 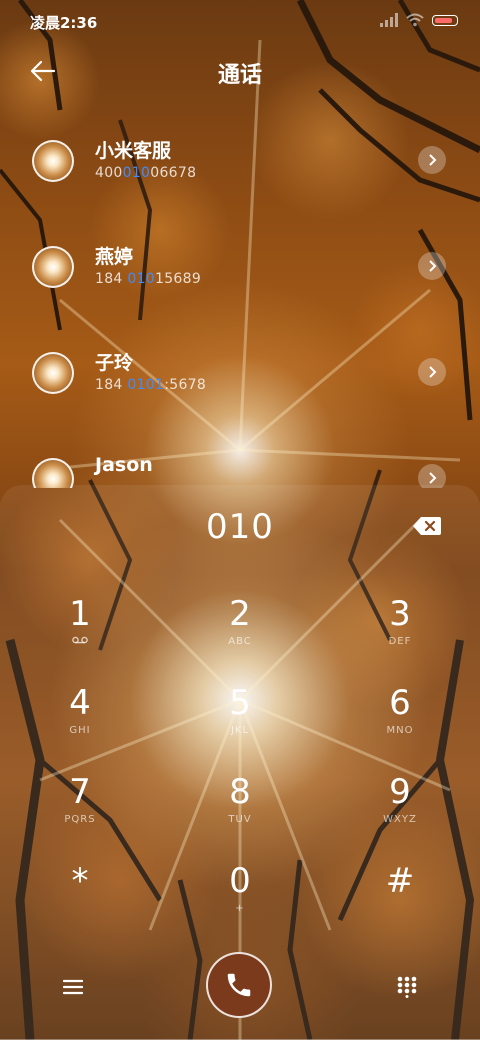 What do you see at coordinates (400, 881) in the screenshot?
I see `key-digit: #` at bounding box center [400, 881].